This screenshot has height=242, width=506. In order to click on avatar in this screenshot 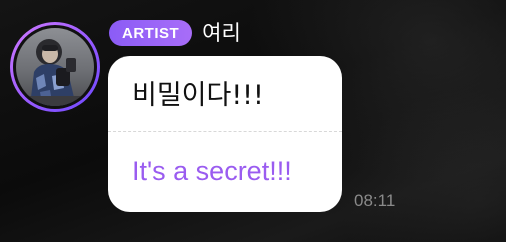, I will do `click(55, 67)`.